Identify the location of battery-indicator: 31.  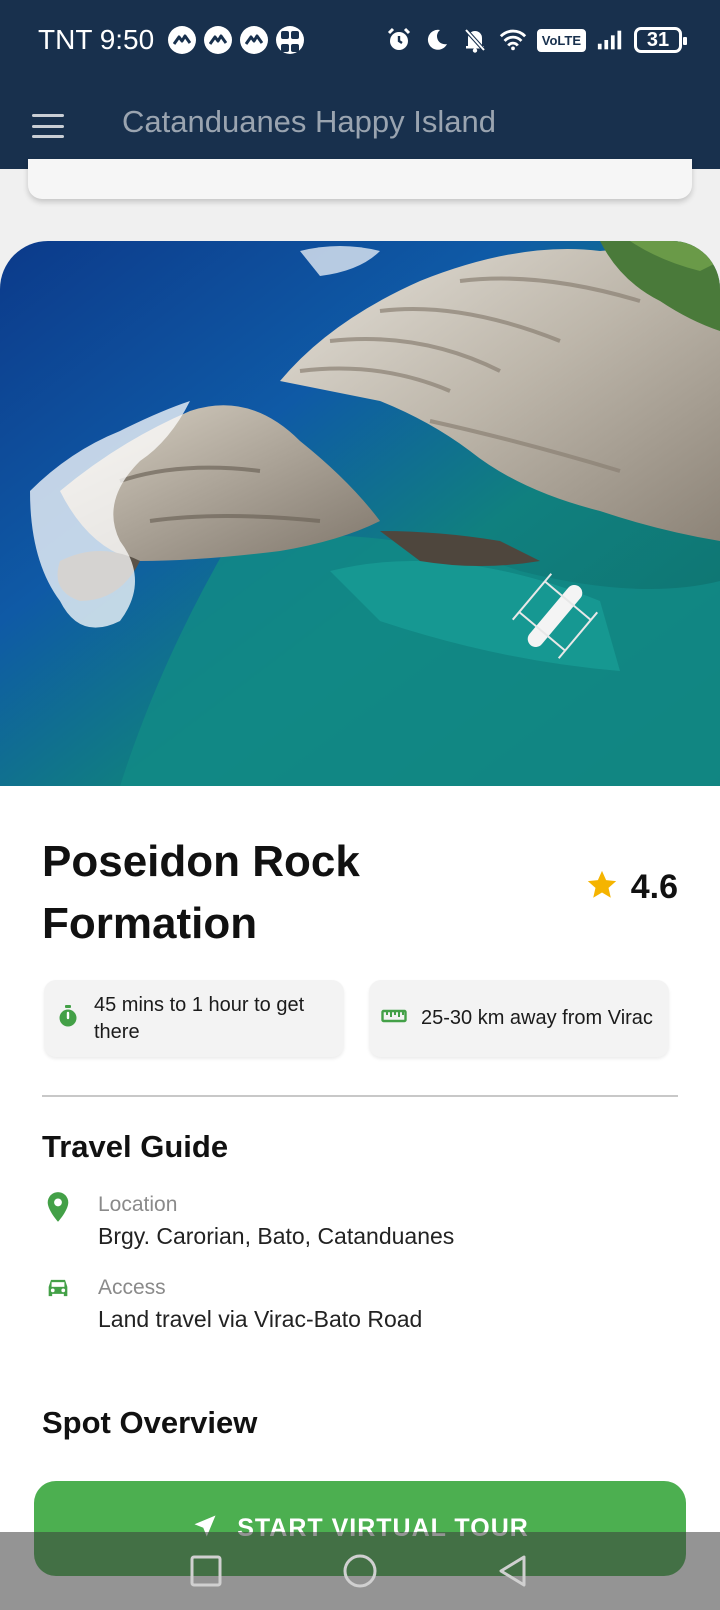
(660, 40).